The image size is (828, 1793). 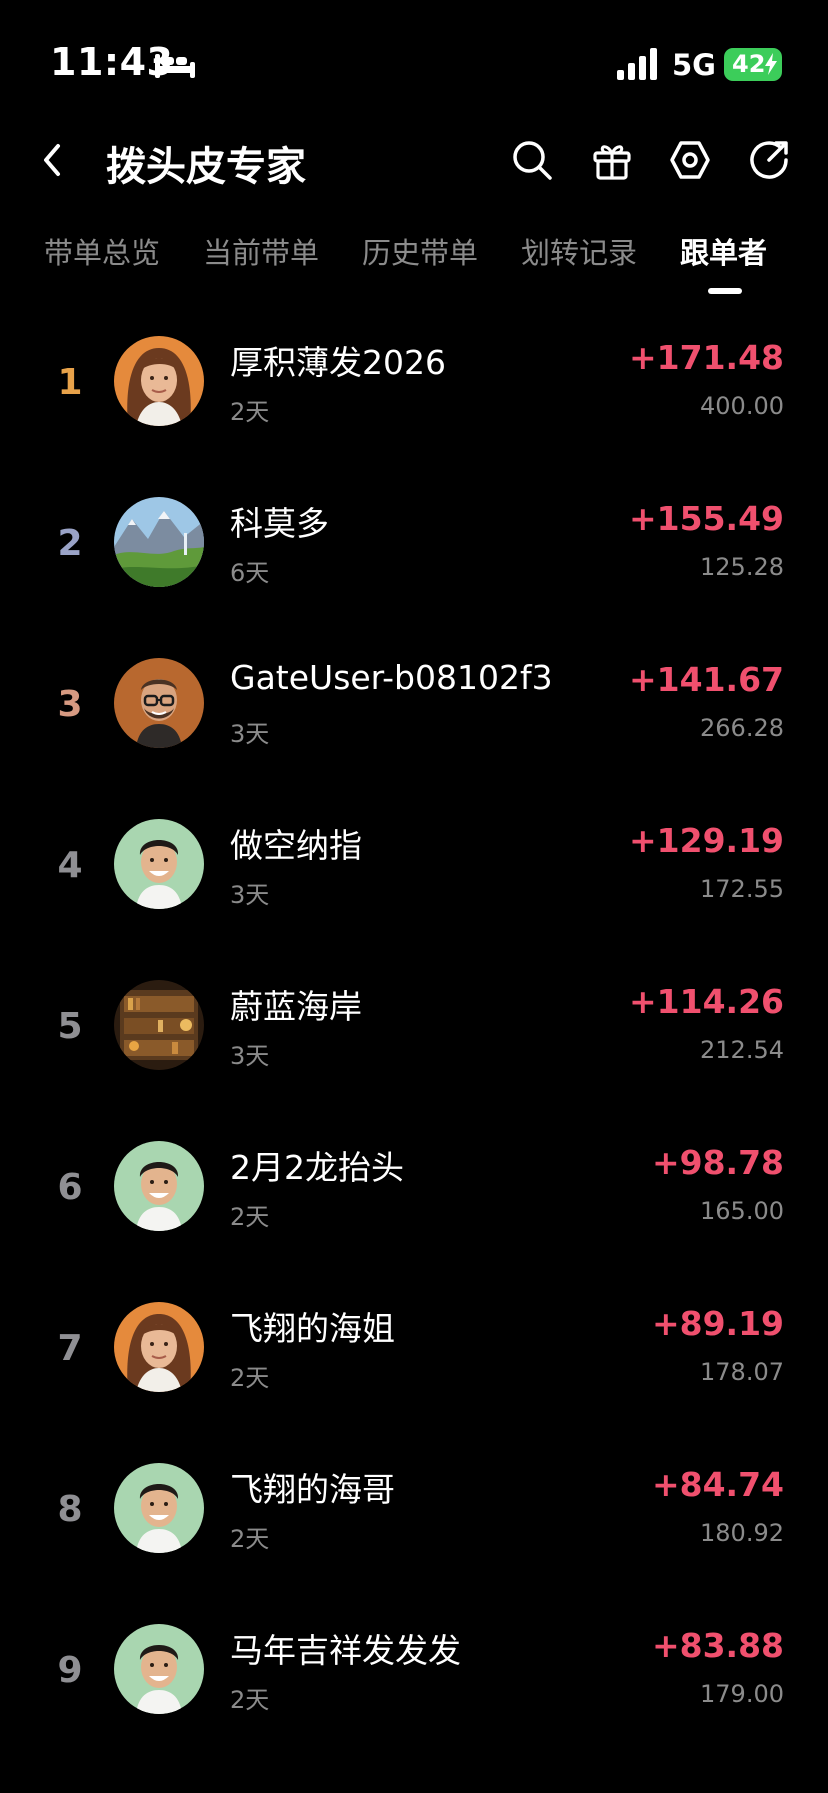 What do you see at coordinates (70, 1670) in the screenshot?
I see `rank-number: 9` at bounding box center [70, 1670].